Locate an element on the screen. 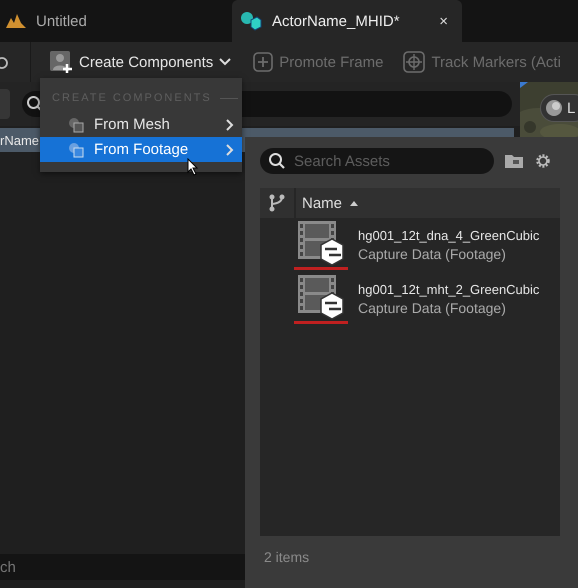 This screenshot has height=588, width=578. document-tab: Untitled is located at coordinates (116, 21).